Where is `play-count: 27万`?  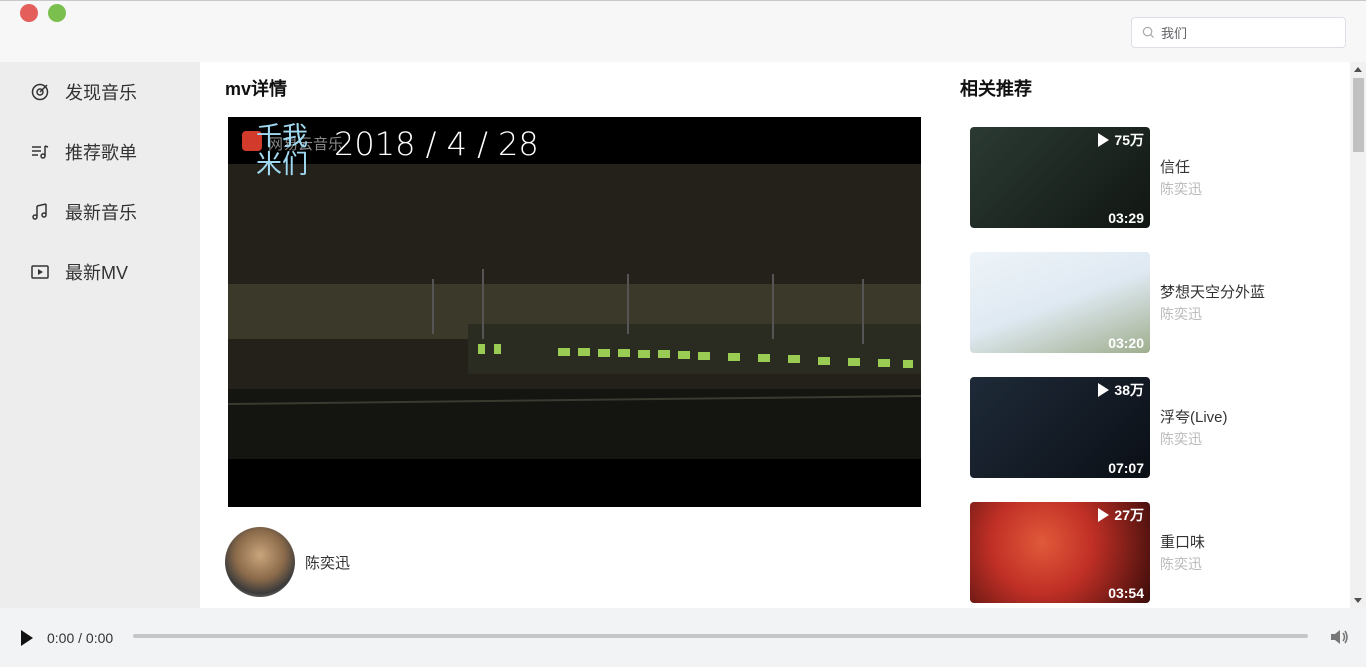
play-count: 27万 is located at coordinates (1121, 515).